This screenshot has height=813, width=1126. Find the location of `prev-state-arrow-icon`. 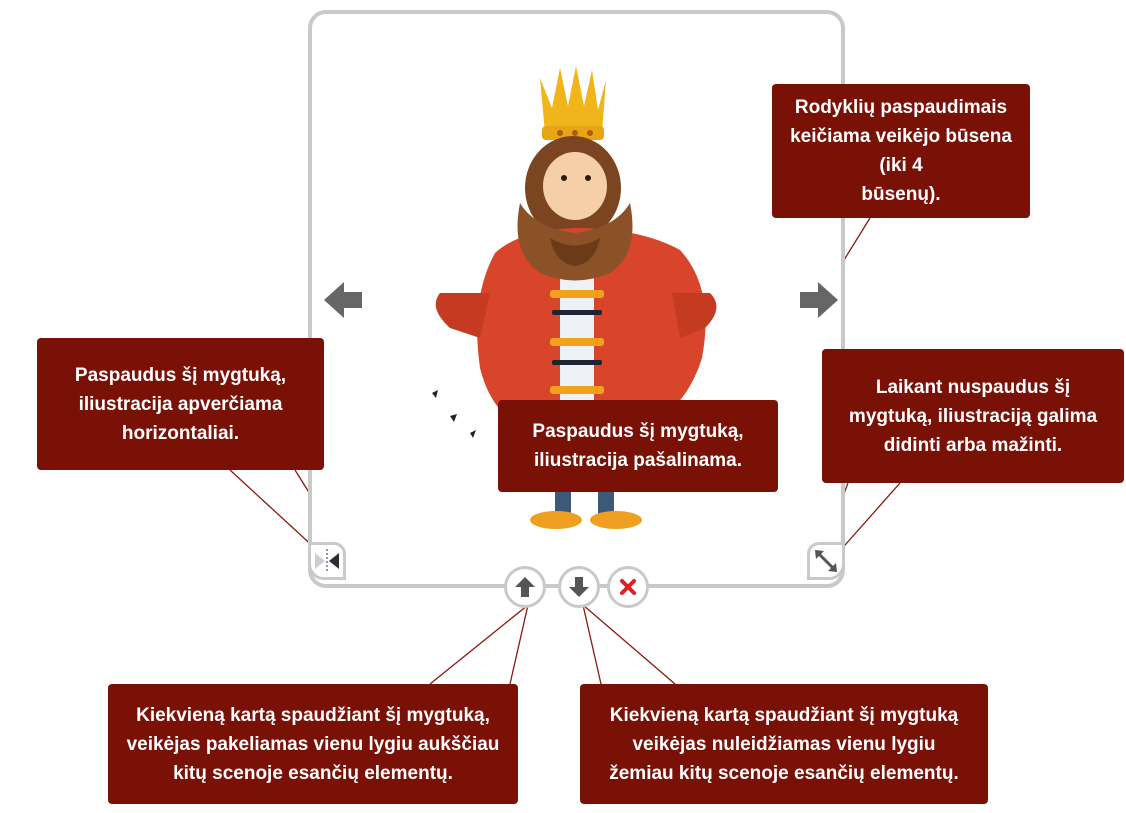

prev-state-arrow-icon is located at coordinates (344, 300).